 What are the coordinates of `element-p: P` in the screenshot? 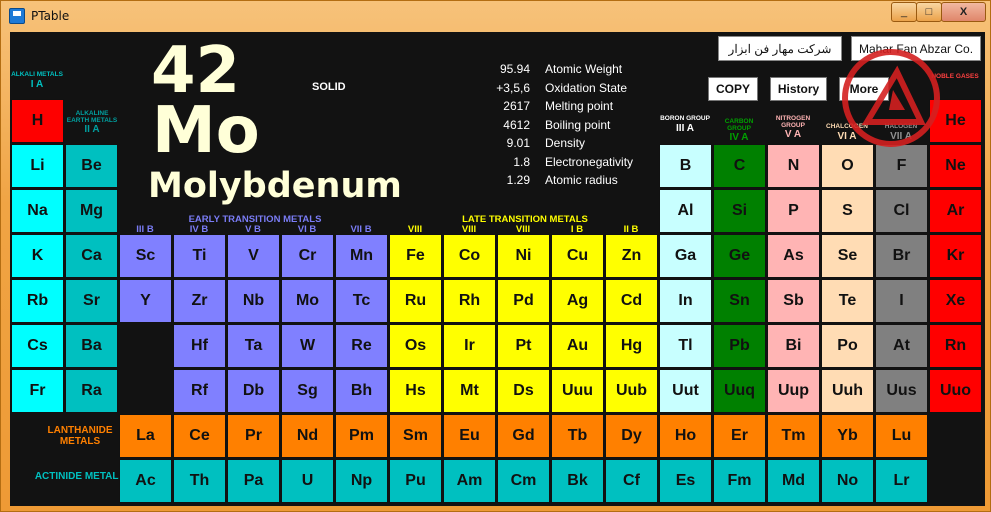 It's located at (793, 211).